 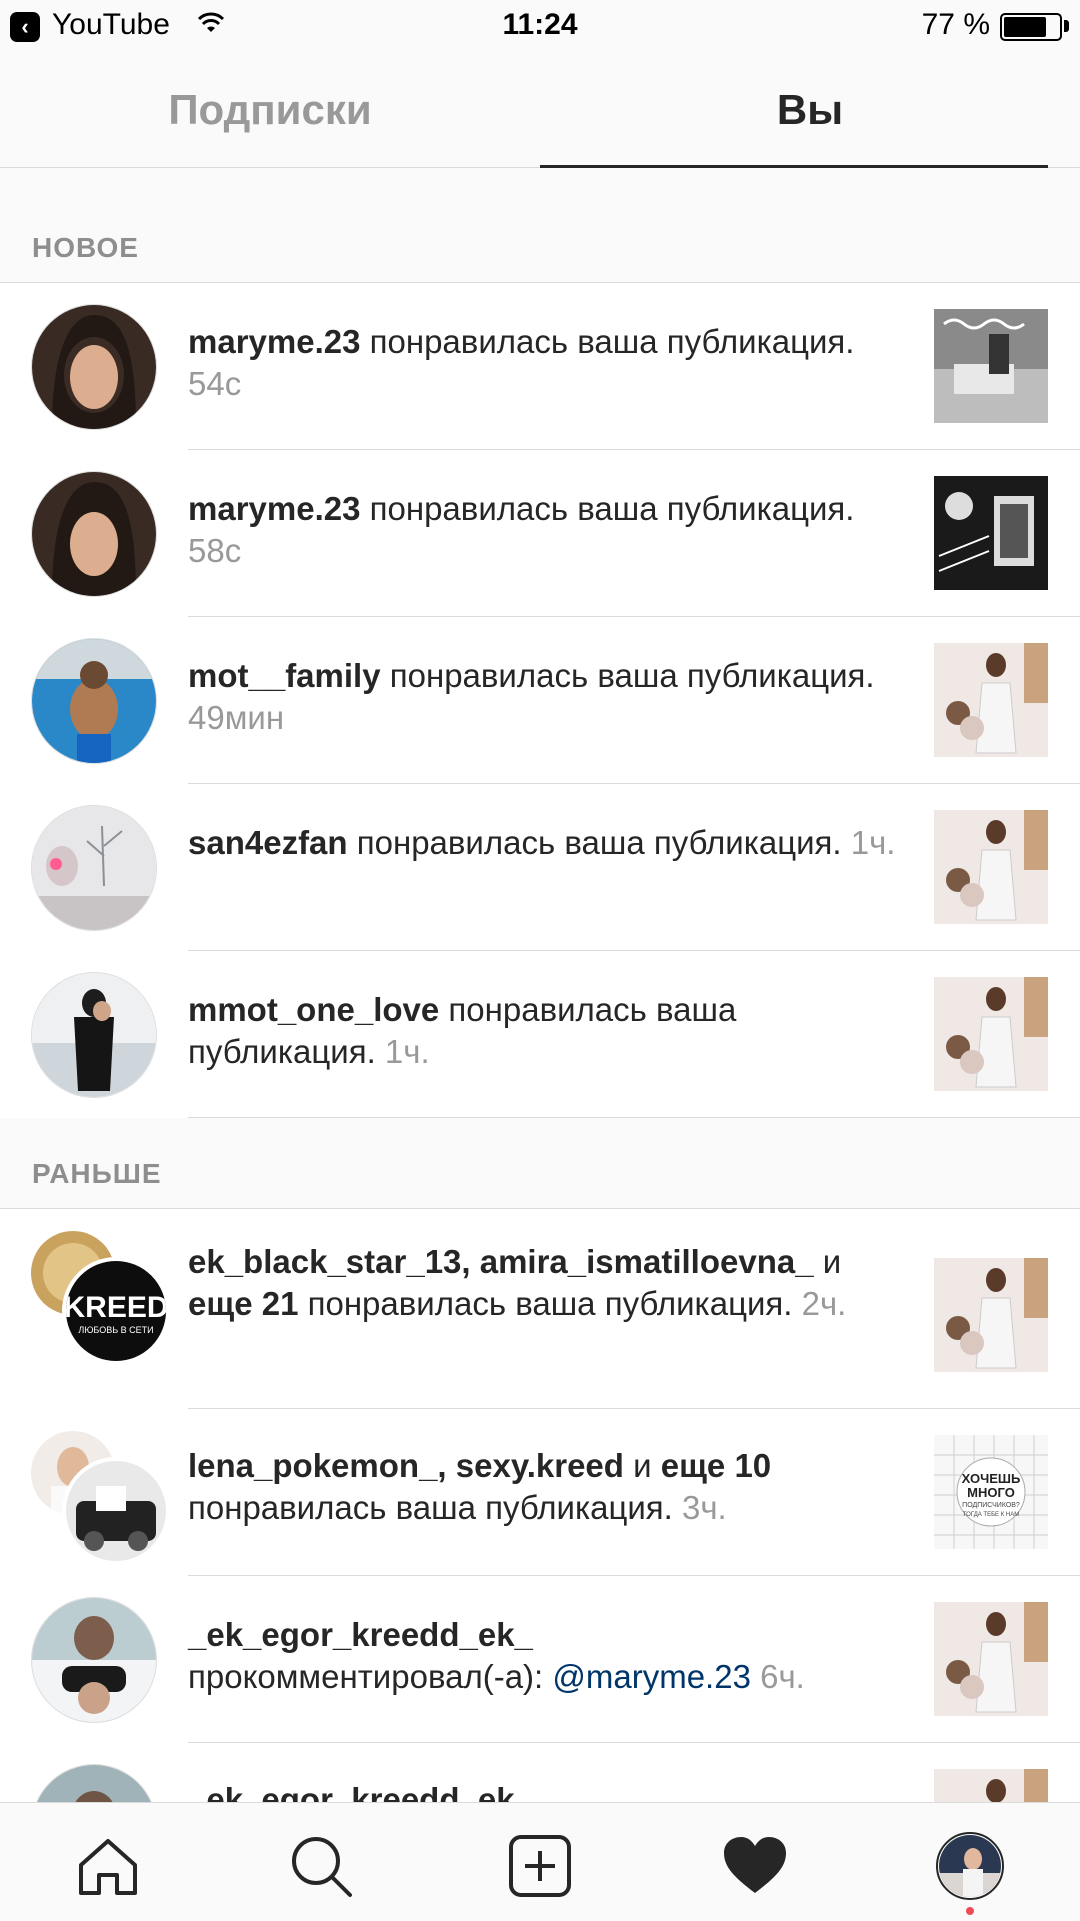 What do you see at coordinates (243, 1303) in the screenshot?
I see `others-count: еще 21` at bounding box center [243, 1303].